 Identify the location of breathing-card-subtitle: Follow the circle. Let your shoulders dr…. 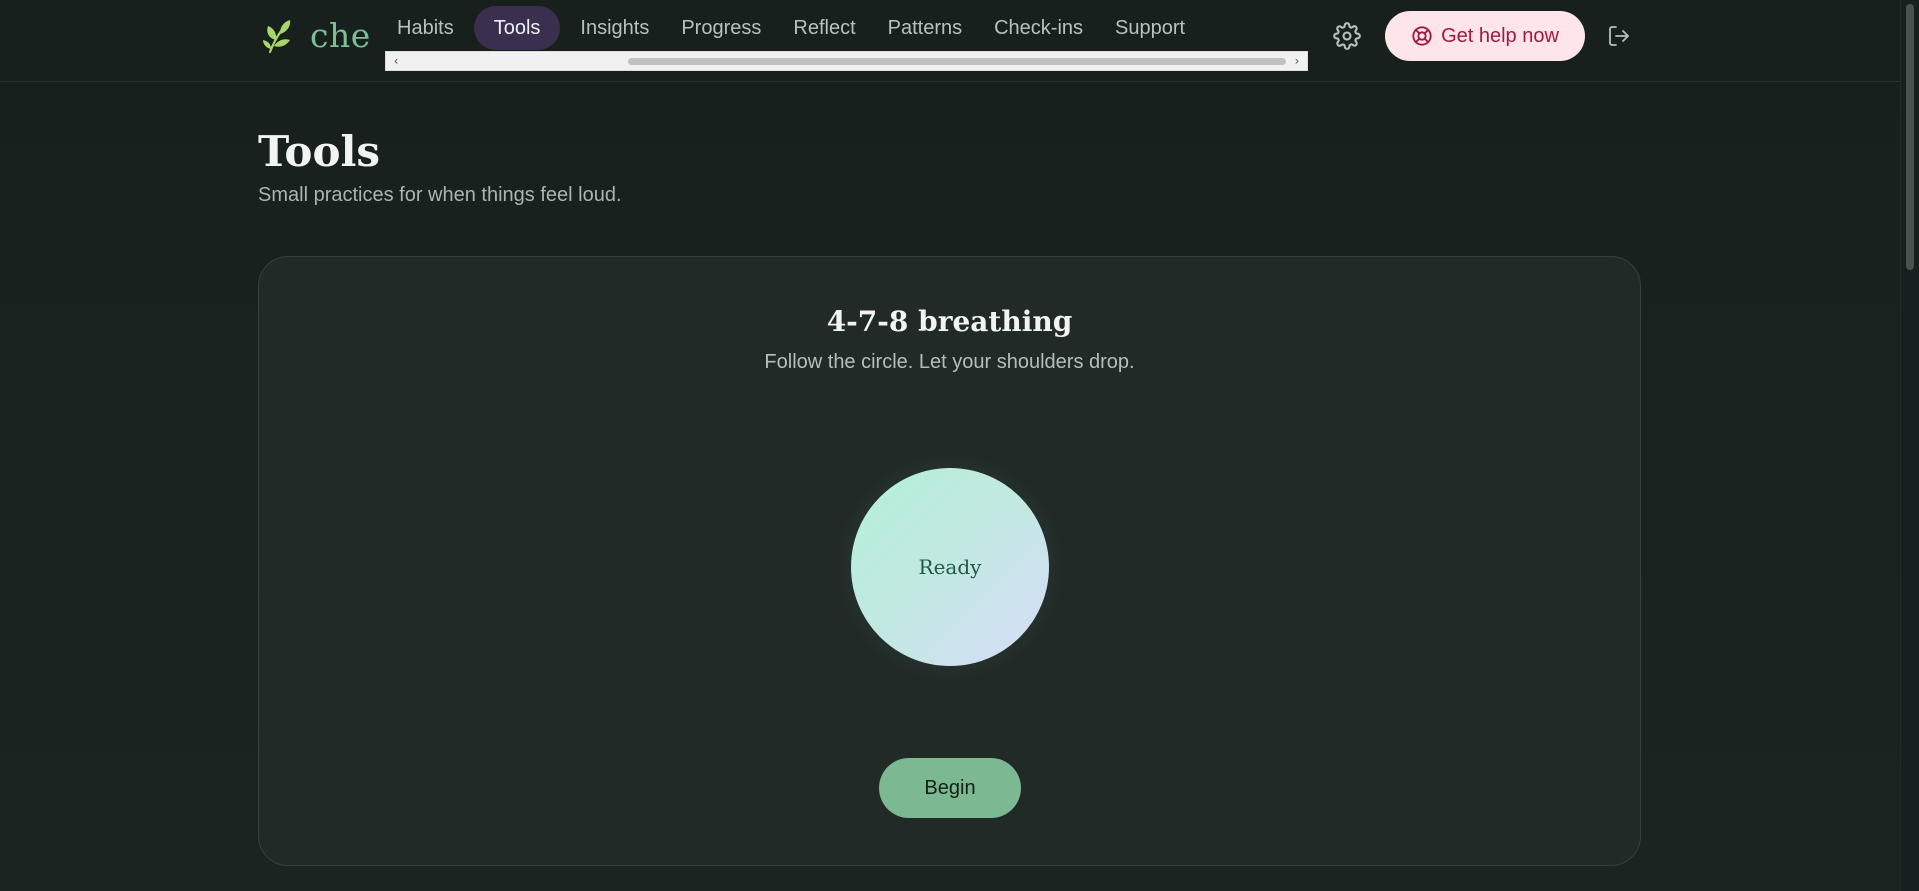
(949, 362).